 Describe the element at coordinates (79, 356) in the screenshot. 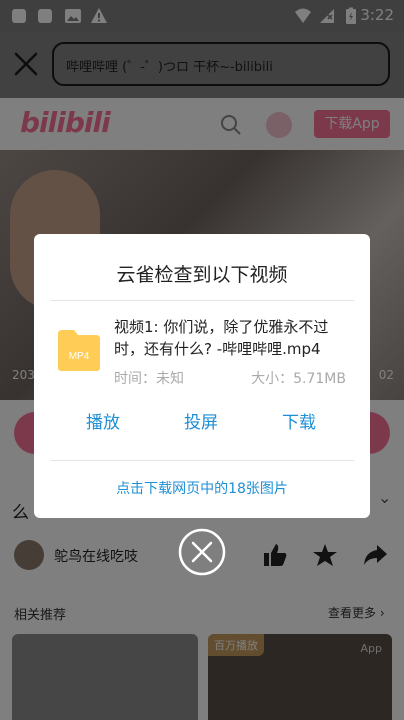

I see `file-type-label: MP4` at that location.